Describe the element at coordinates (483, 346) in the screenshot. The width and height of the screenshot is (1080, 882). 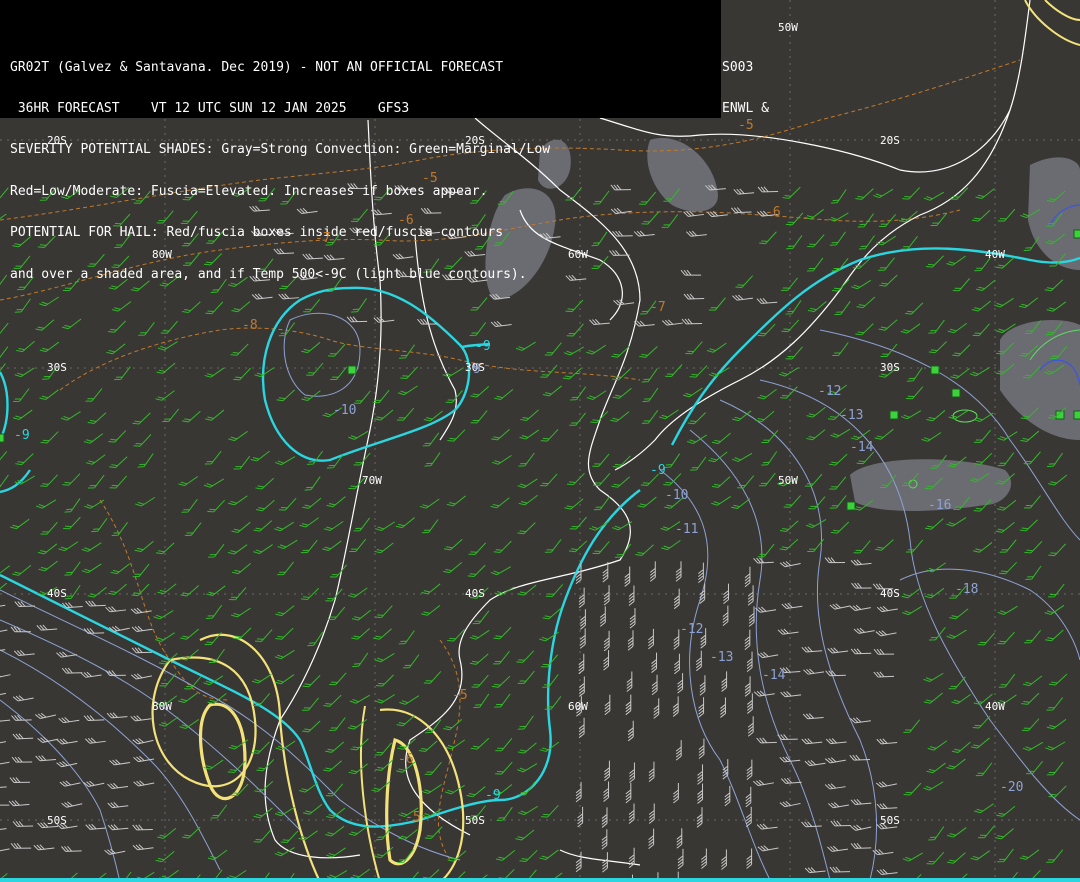
I see `temp-contour-label: -9` at that location.